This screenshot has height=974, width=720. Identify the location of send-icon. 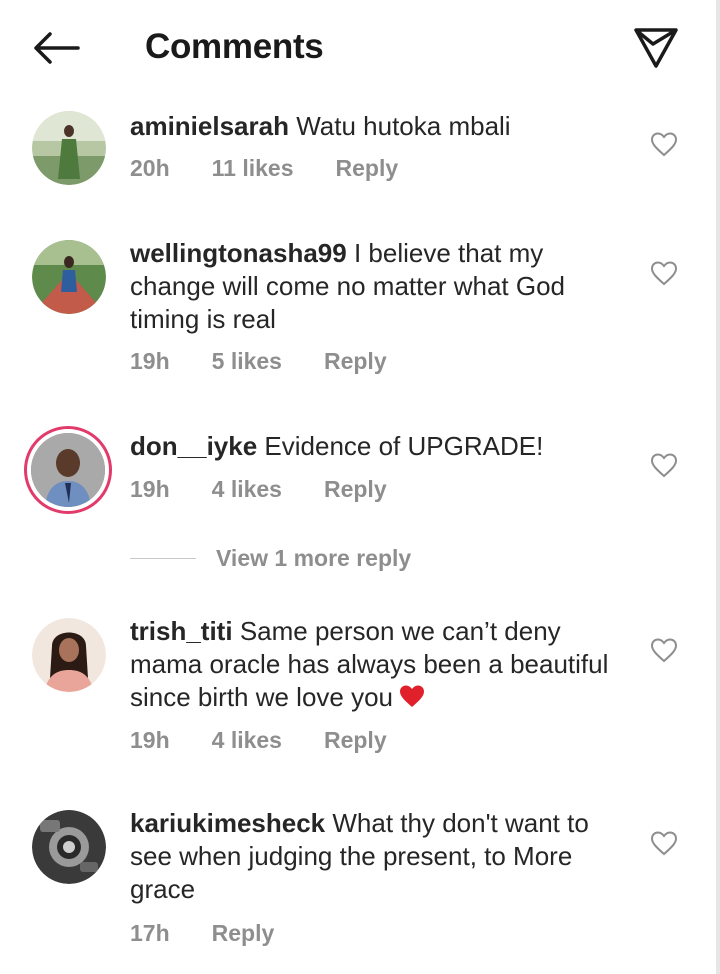
(656, 48).